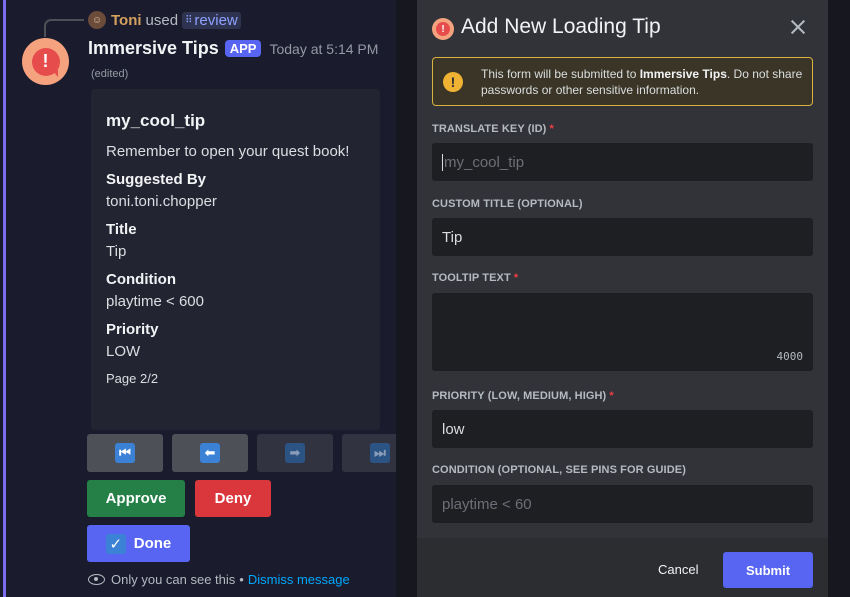 The width and height of the screenshot is (850, 597). Describe the element at coordinates (132, 378) in the screenshot. I see `embed-footer: Page 2/2` at that location.